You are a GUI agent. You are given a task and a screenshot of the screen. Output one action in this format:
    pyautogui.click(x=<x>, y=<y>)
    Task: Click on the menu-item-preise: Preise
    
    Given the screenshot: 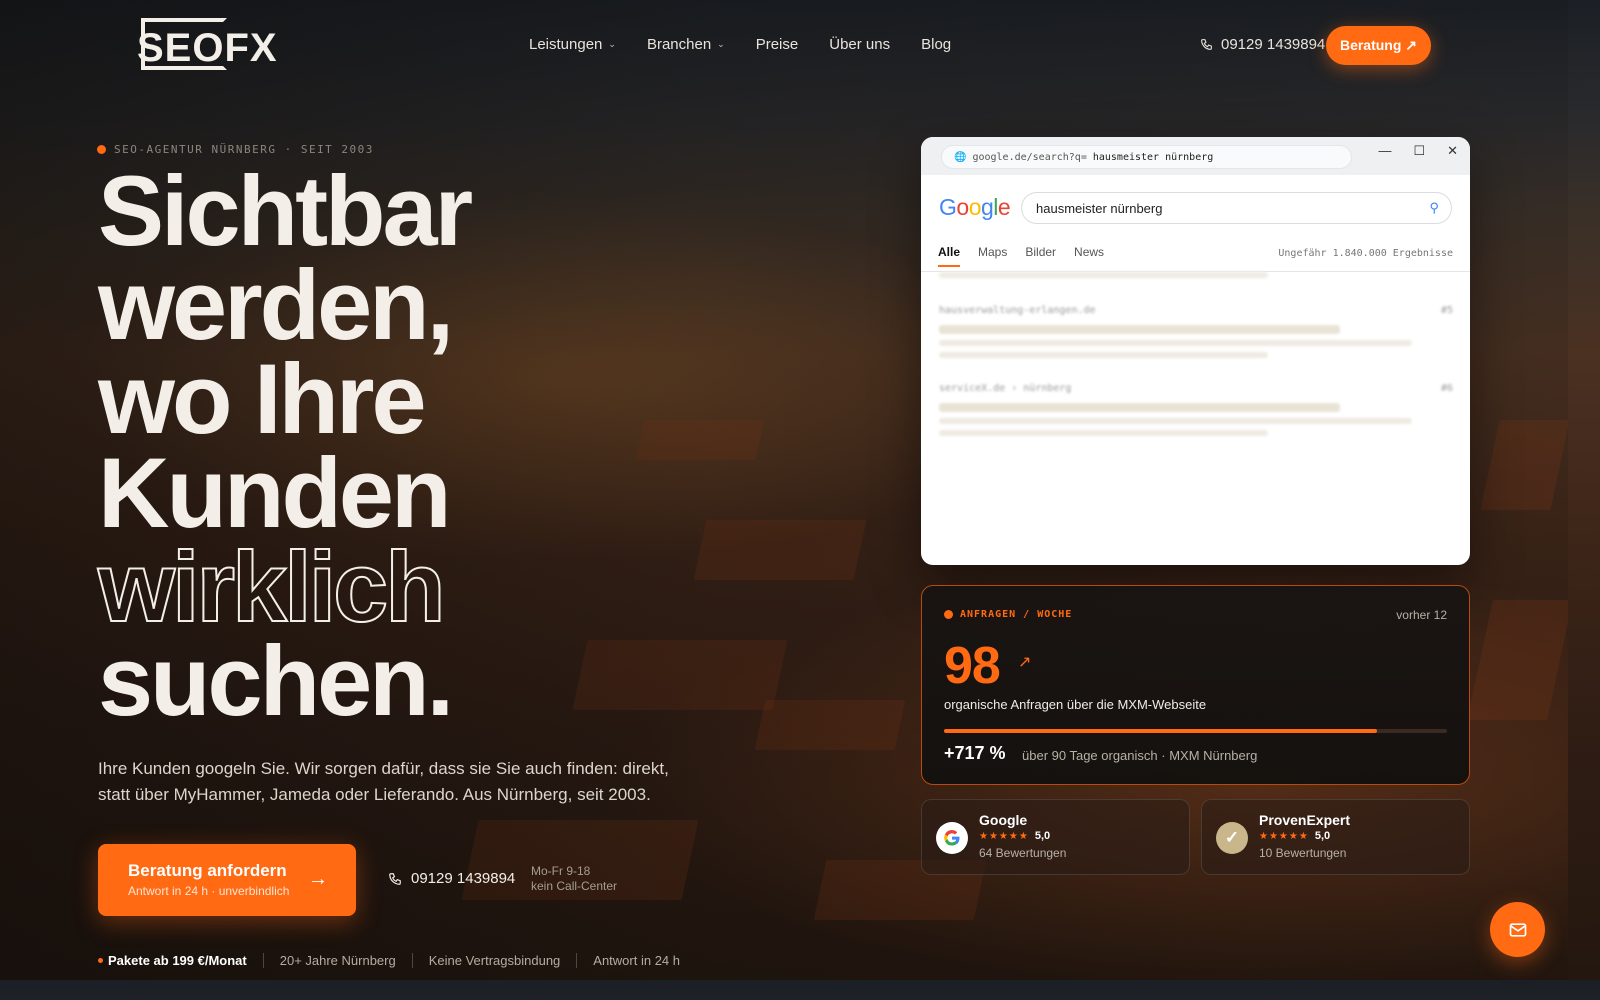 What is the action you would take?
    pyautogui.click(x=777, y=44)
    